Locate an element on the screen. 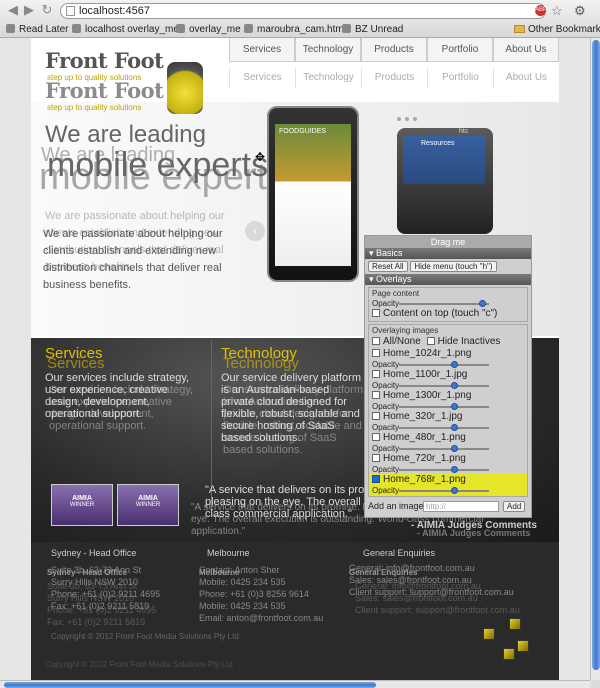 The image size is (600, 688). basics-section-header: ▾ Basics is located at coordinates (448, 253).